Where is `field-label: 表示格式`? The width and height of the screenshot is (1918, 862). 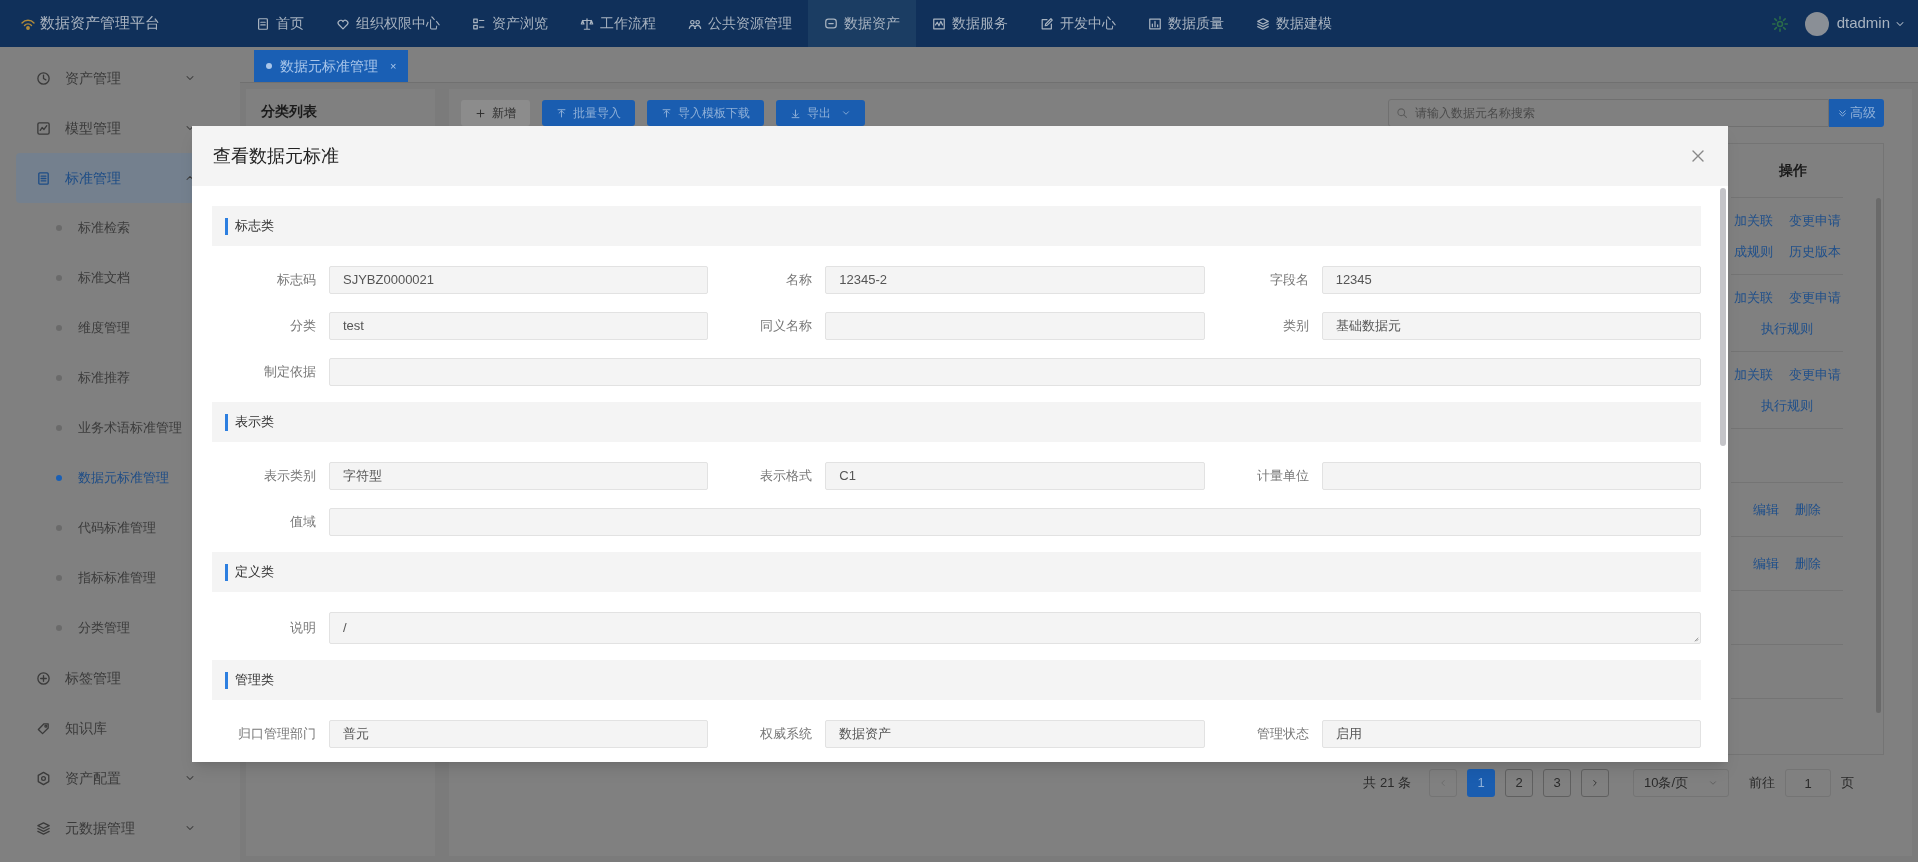
field-label: 表示格式 is located at coordinates (786, 476).